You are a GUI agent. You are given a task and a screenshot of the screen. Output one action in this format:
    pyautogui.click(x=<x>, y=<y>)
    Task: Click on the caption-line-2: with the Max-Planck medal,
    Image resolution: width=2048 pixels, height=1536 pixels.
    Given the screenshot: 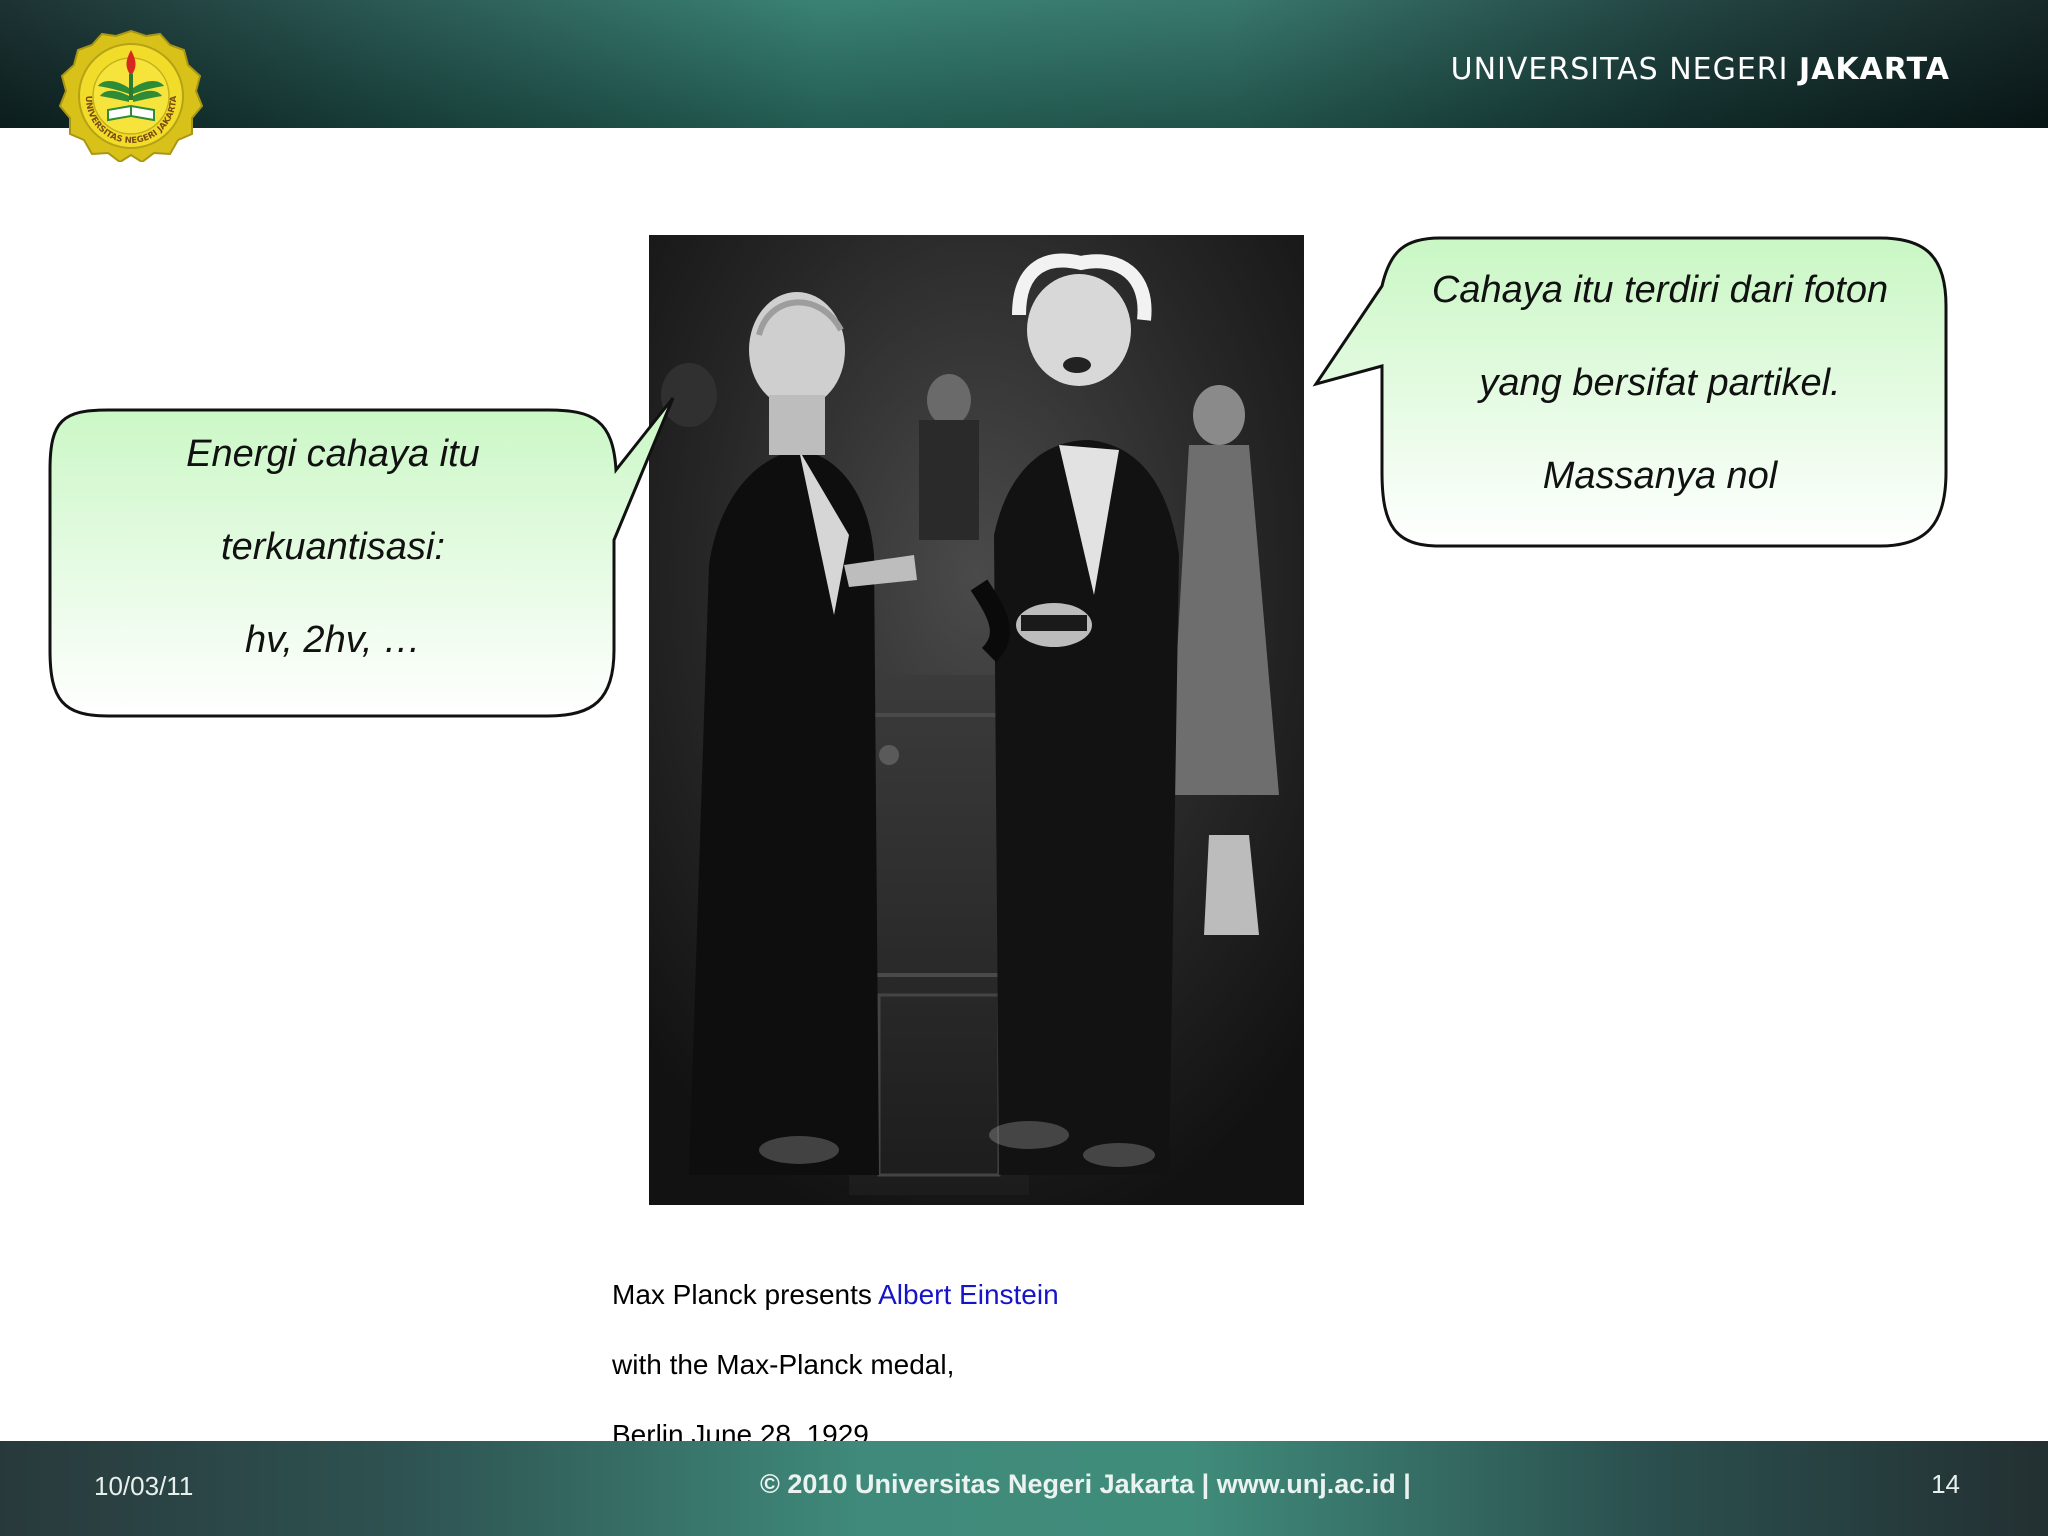 What is the action you would take?
    pyautogui.click(x=783, y=1364)
    